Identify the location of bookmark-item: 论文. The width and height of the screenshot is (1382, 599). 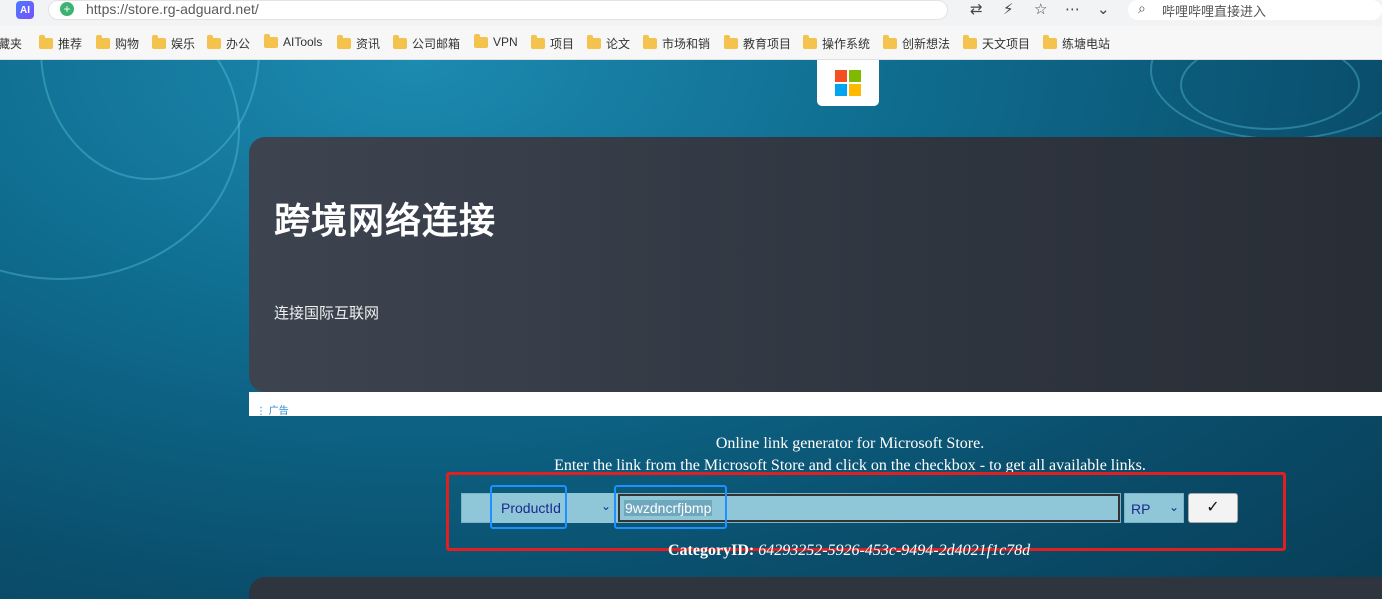
(608, 43).